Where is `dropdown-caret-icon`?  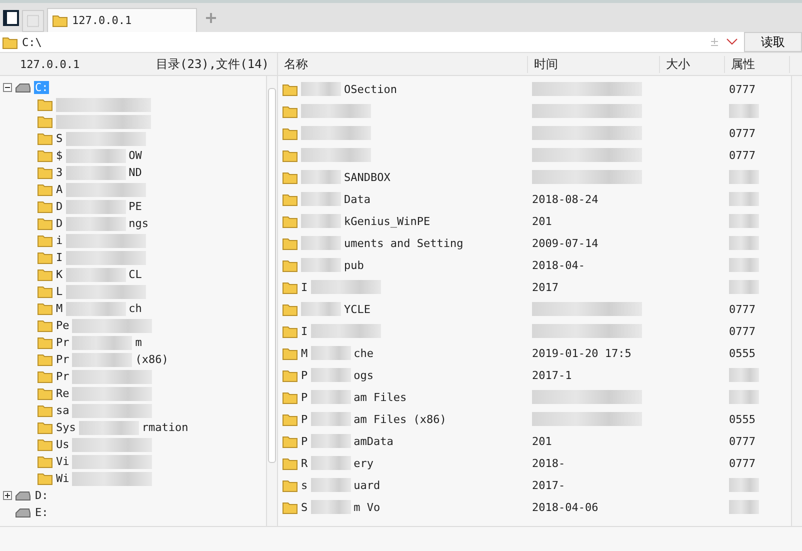
dropdown-caret-icon is located at coordinates (732, 42).